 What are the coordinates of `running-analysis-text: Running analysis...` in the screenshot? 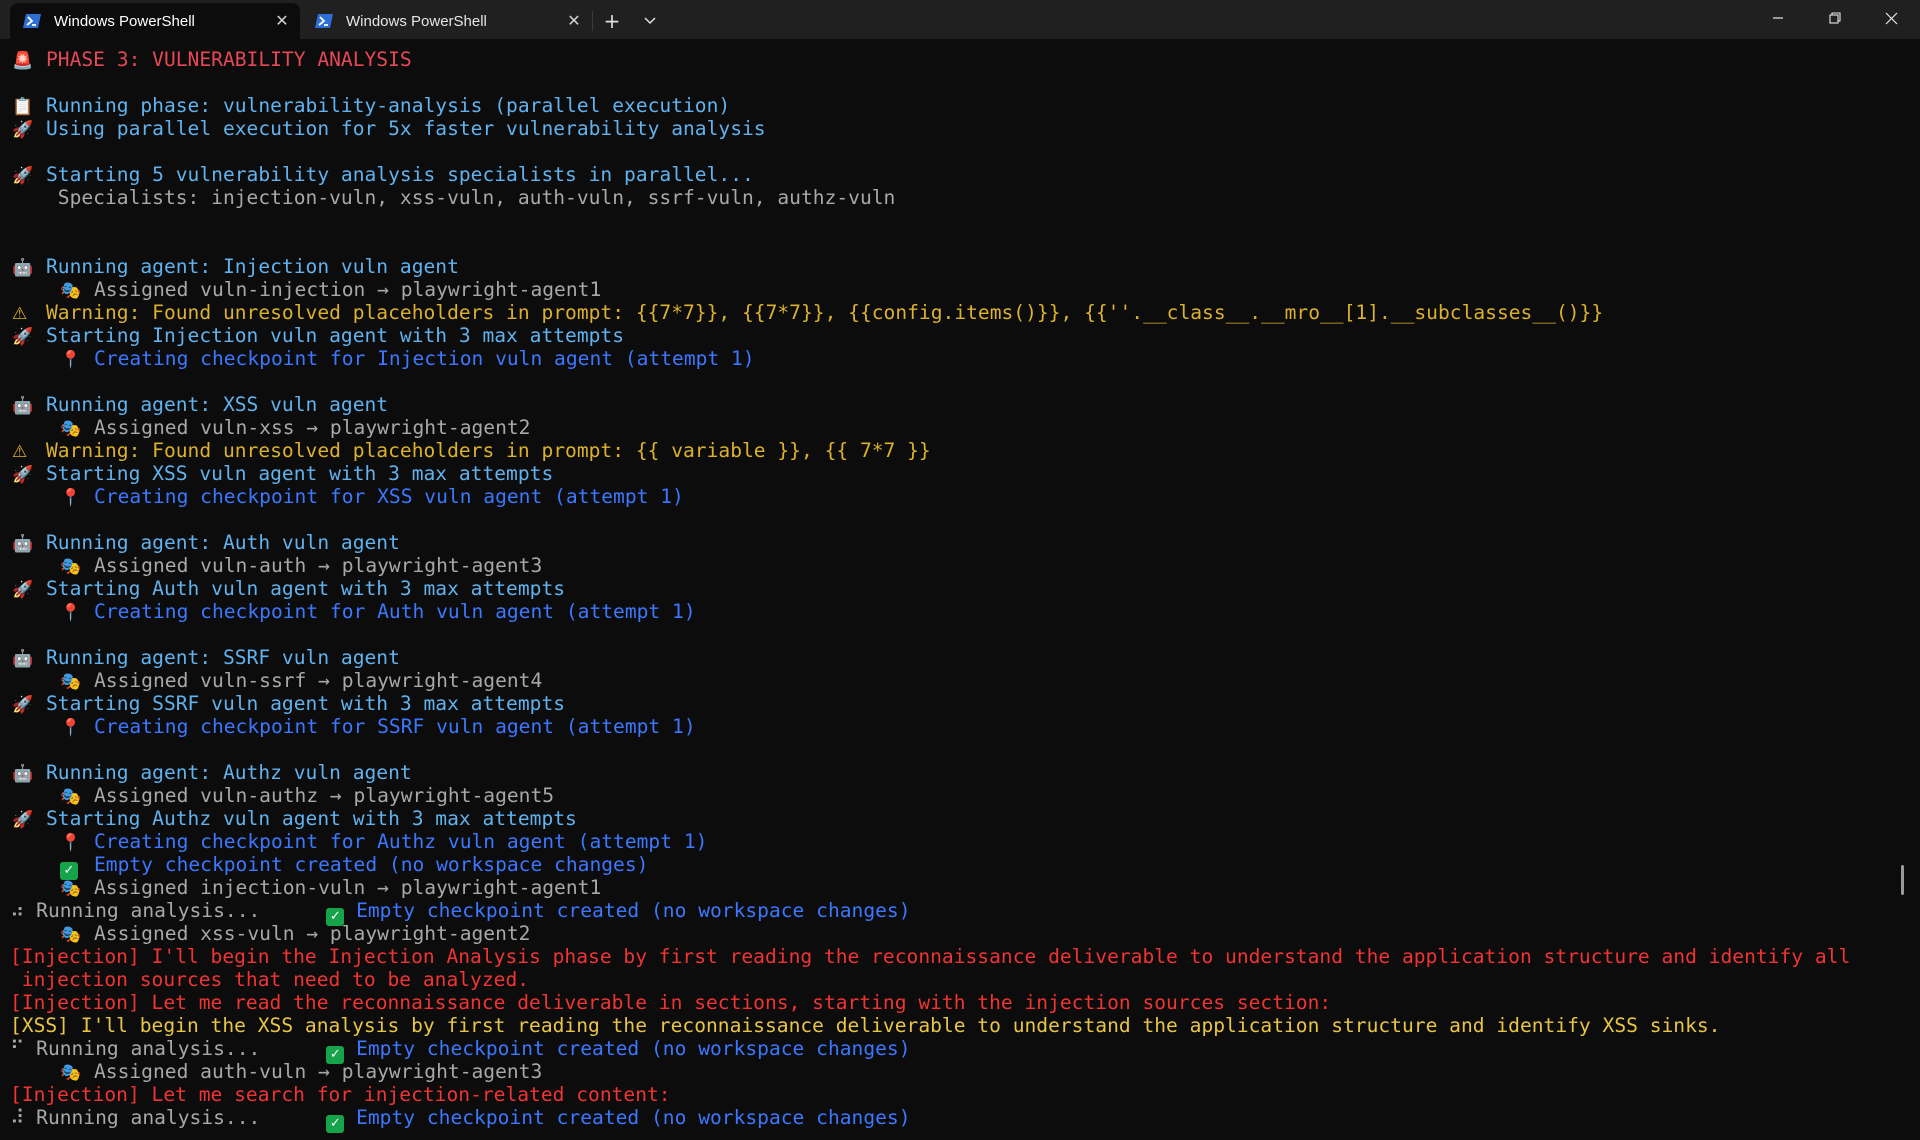 It's located at (148, 1117).